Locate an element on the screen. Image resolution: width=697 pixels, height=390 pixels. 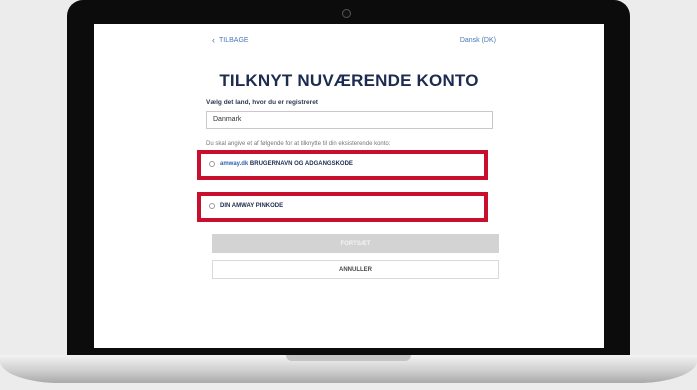
camera-icon is located at coordinates (346, 13).